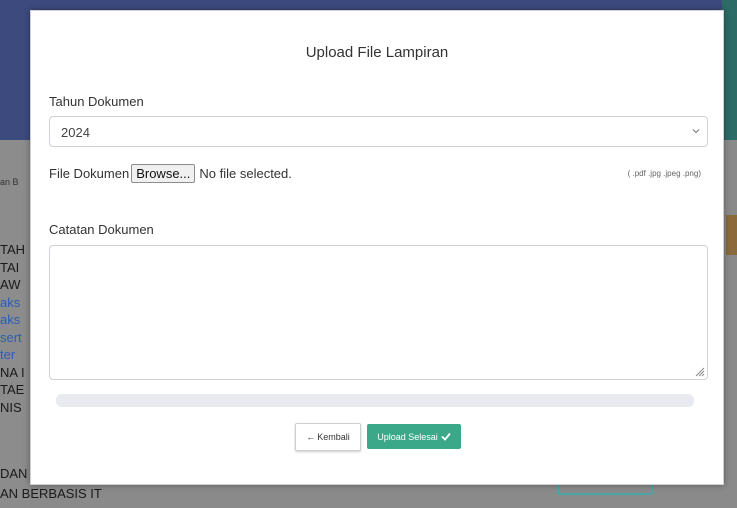 This screenshot has width=737, height=508. What do you see at coordinates (311, 437) in the screenshot?
I see `arrow-left-icon: ←` at bounding box center [311, 437].